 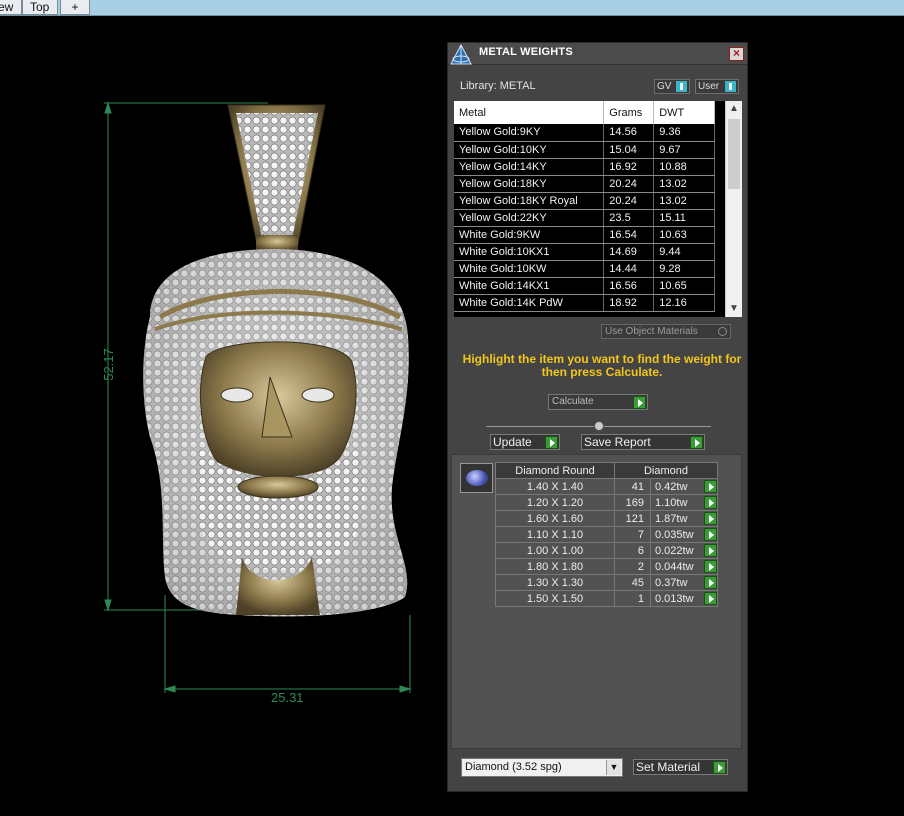 I want to click on diamond-row: 1.10 X 1.10 7 0.035tw, so click(x=606, y=534).